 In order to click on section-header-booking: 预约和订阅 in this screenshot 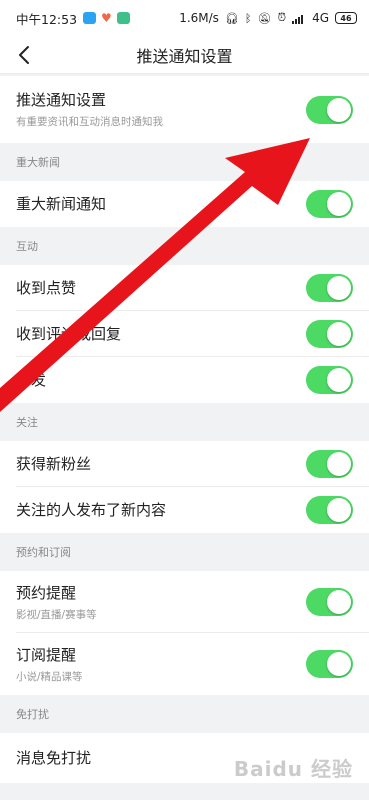, I will do `click(184, 552)`.